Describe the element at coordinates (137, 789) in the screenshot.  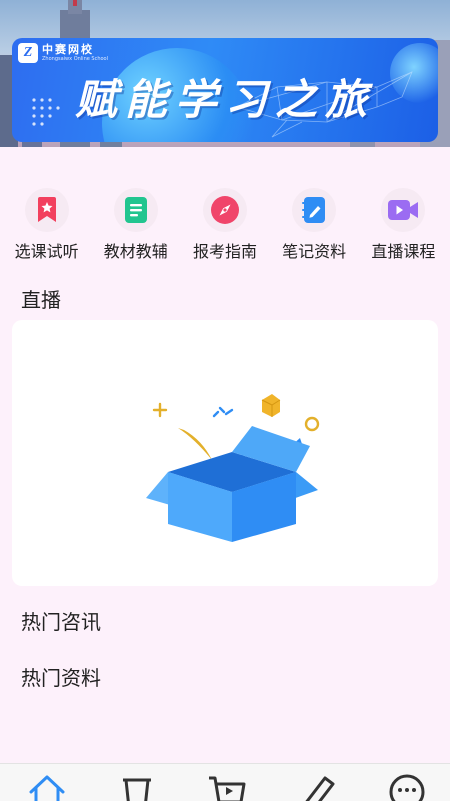
I see `basket-icon` at that location.